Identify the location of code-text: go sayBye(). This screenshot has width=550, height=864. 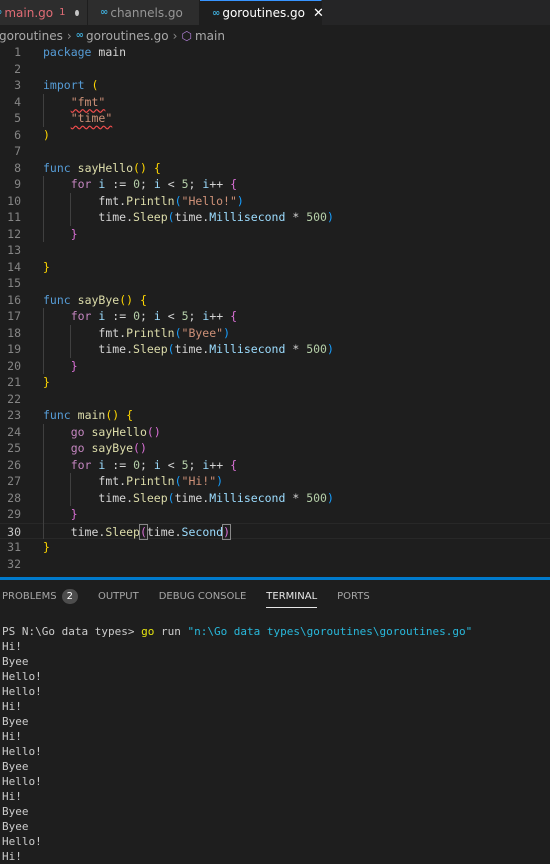
(108, 448).